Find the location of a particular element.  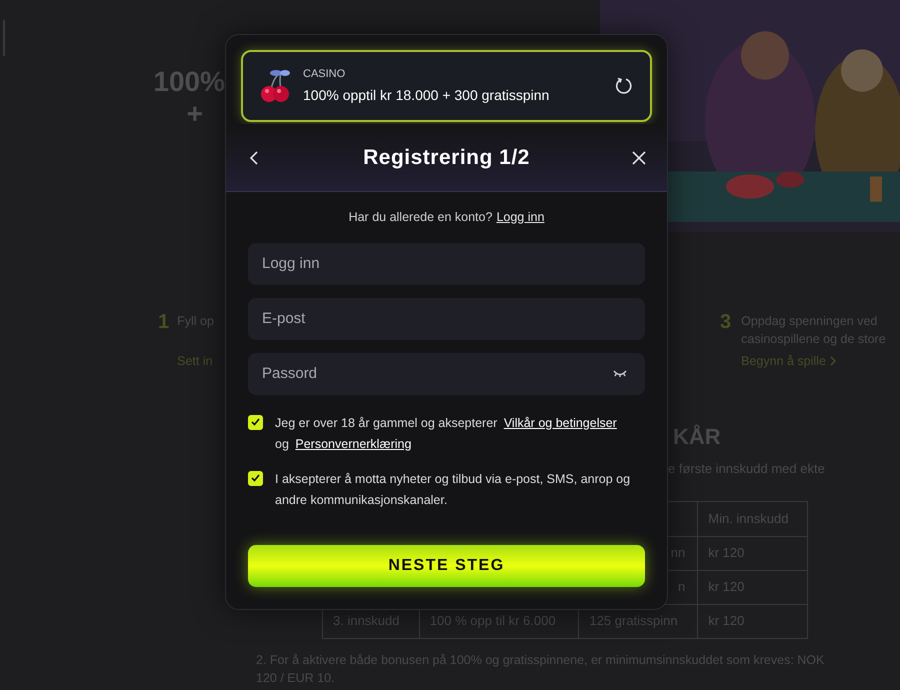

consent-text: I aksepterer å motta nyheter og tilbud via e-post, SMS, anrop og andre kommunikasjonskanaler. is located at coordinates (453, 489).